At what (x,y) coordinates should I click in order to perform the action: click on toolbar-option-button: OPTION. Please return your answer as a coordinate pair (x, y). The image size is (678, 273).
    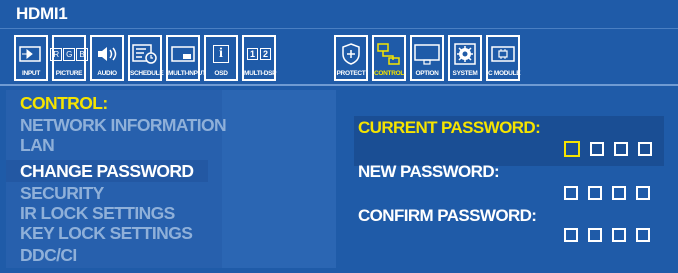
    Looking at the image, I should click on (427, 58).